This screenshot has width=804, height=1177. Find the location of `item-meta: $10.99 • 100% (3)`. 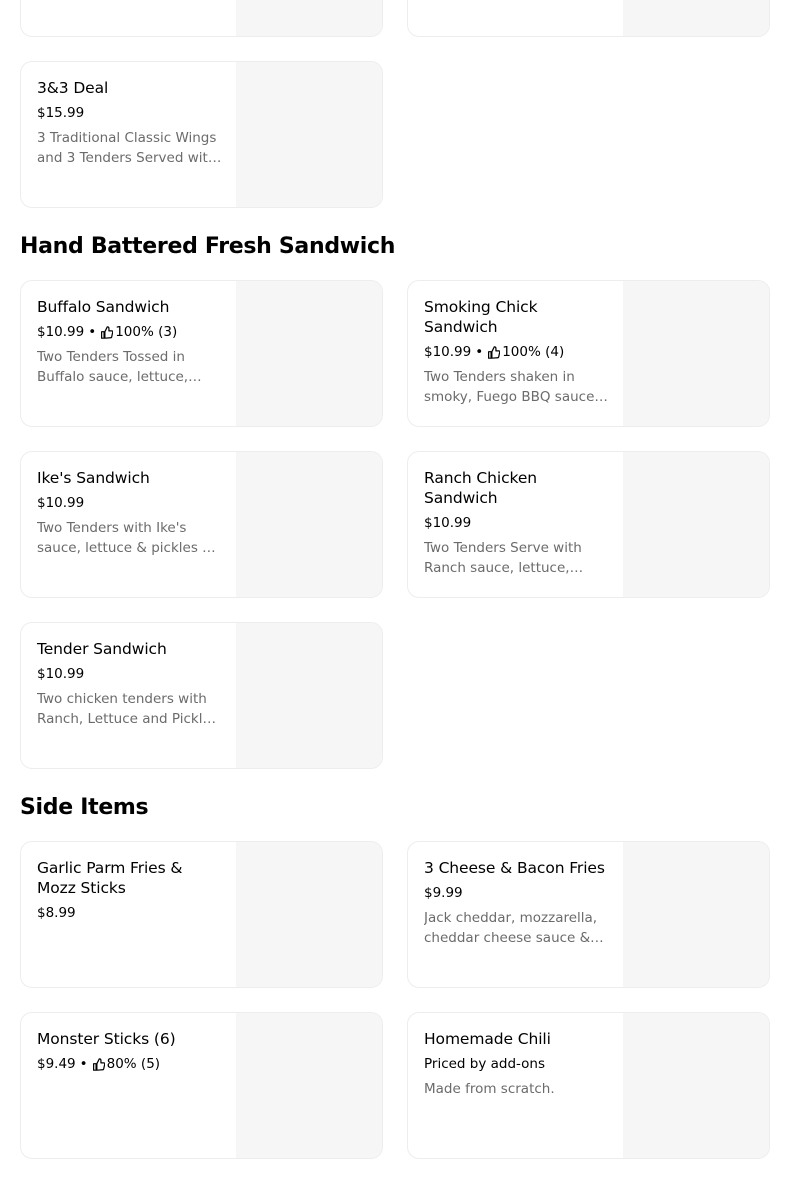

item-meta: $10.99 • 100% (3) is located at coordinates (130, 332).